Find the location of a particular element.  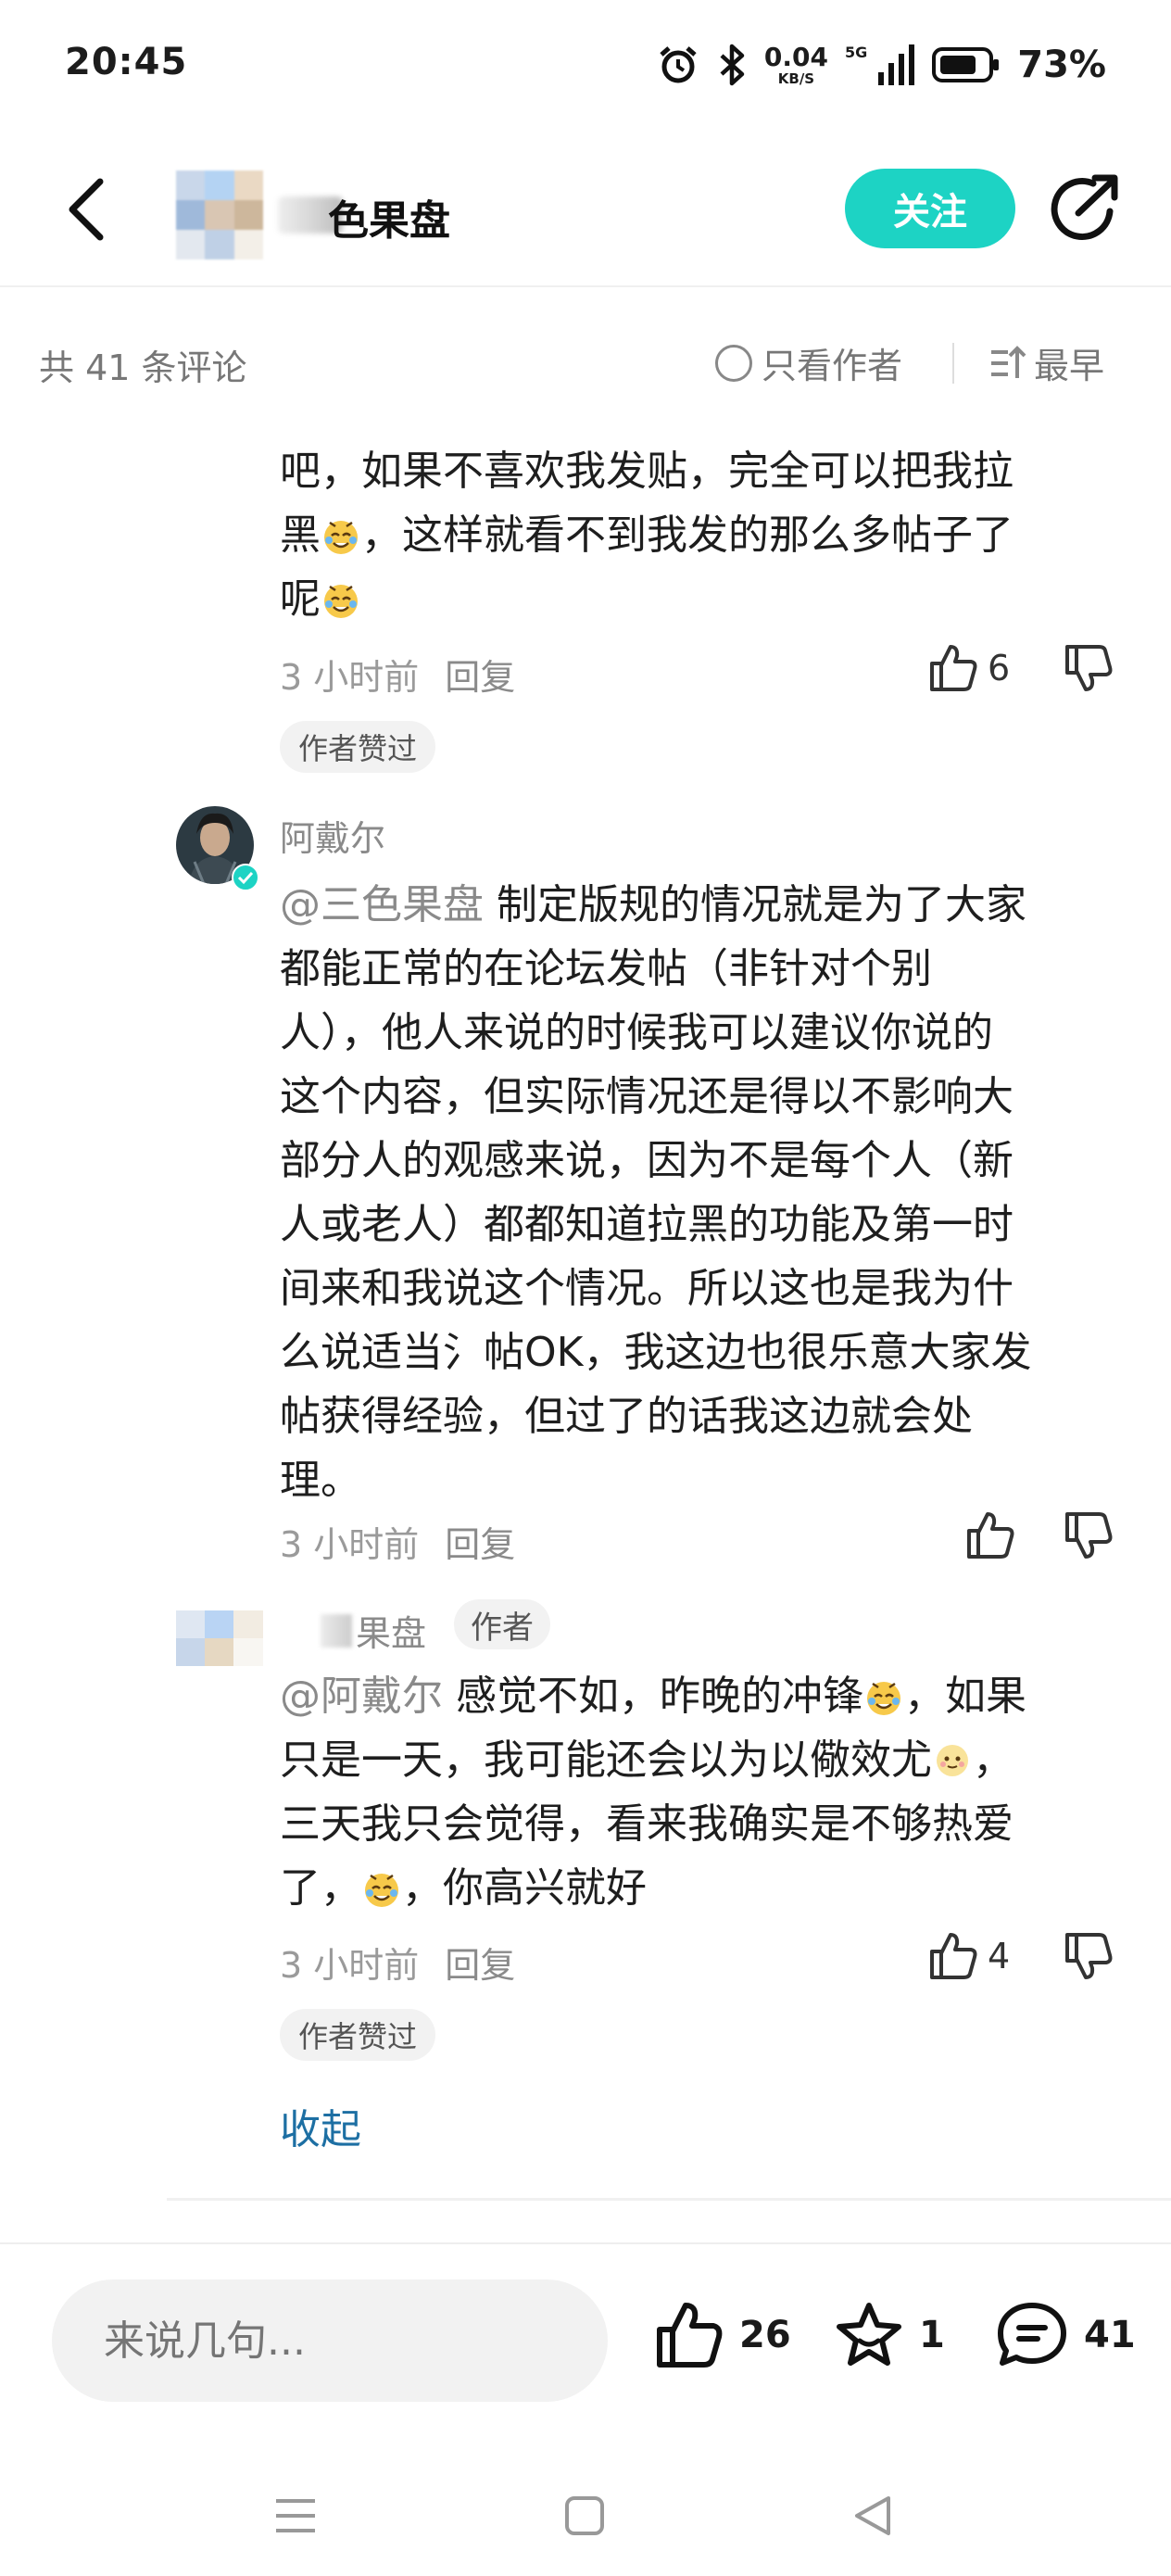

bottom-action-bar: 26 1 41 is located at coordinates (585, 2349).